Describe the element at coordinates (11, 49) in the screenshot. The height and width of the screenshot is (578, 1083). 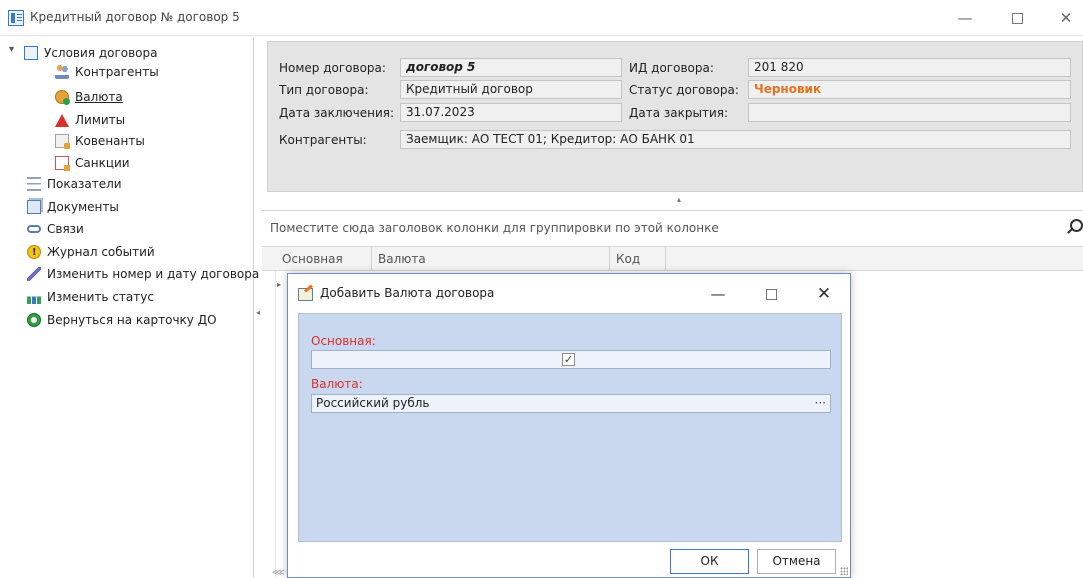
I see `collapse-chevron-icon: ▾` at that location.